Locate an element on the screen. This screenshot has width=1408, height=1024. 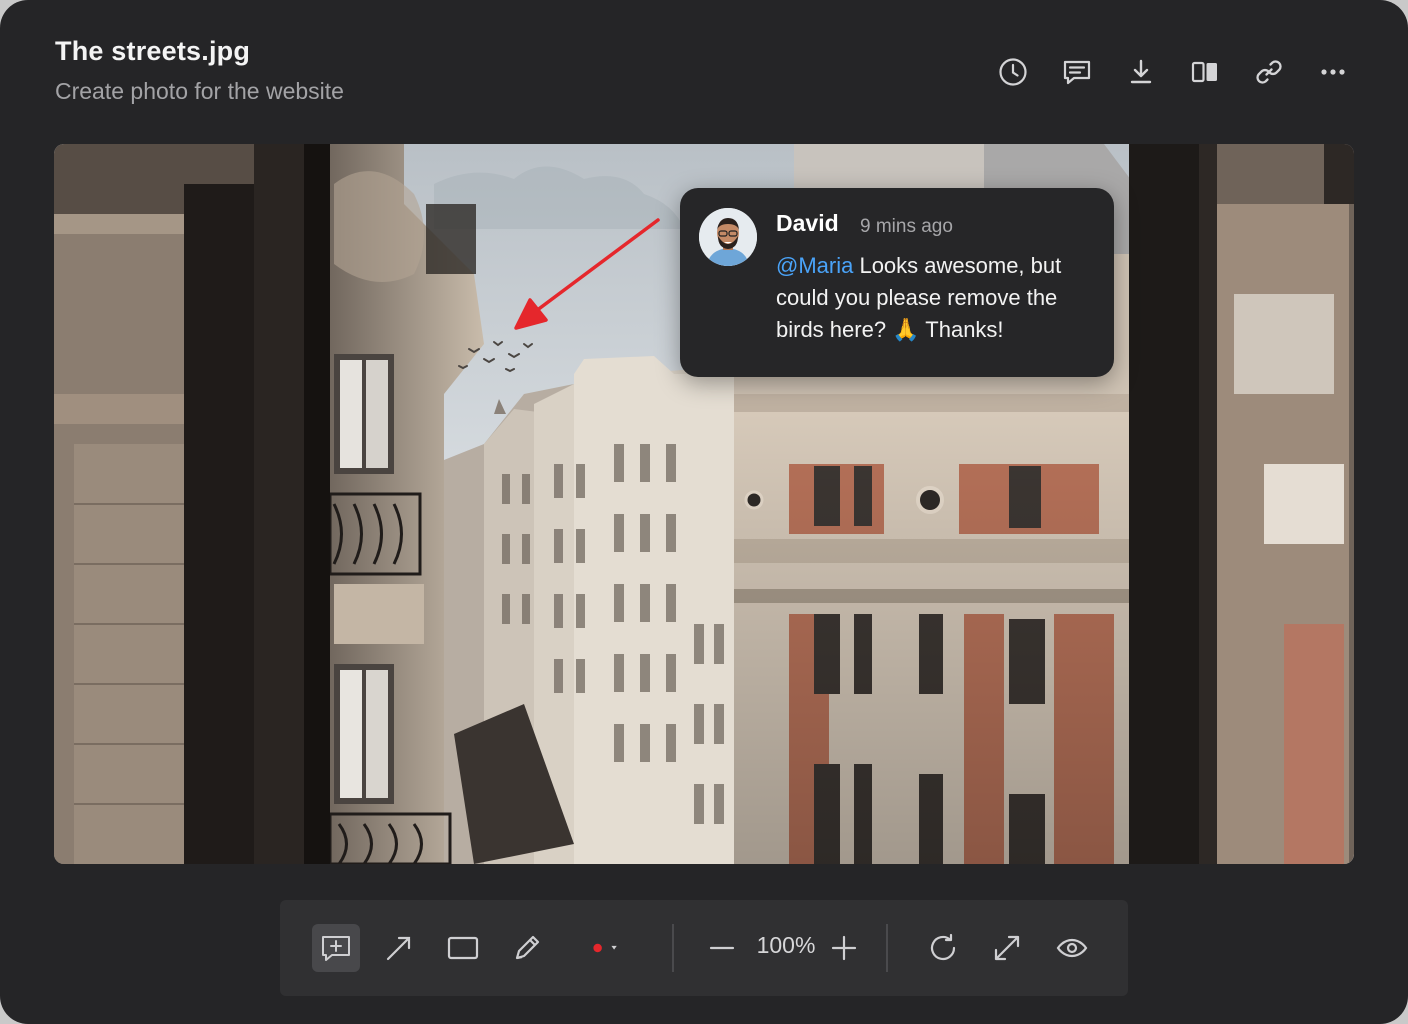
color-picker is located at coordinates (604, 948).